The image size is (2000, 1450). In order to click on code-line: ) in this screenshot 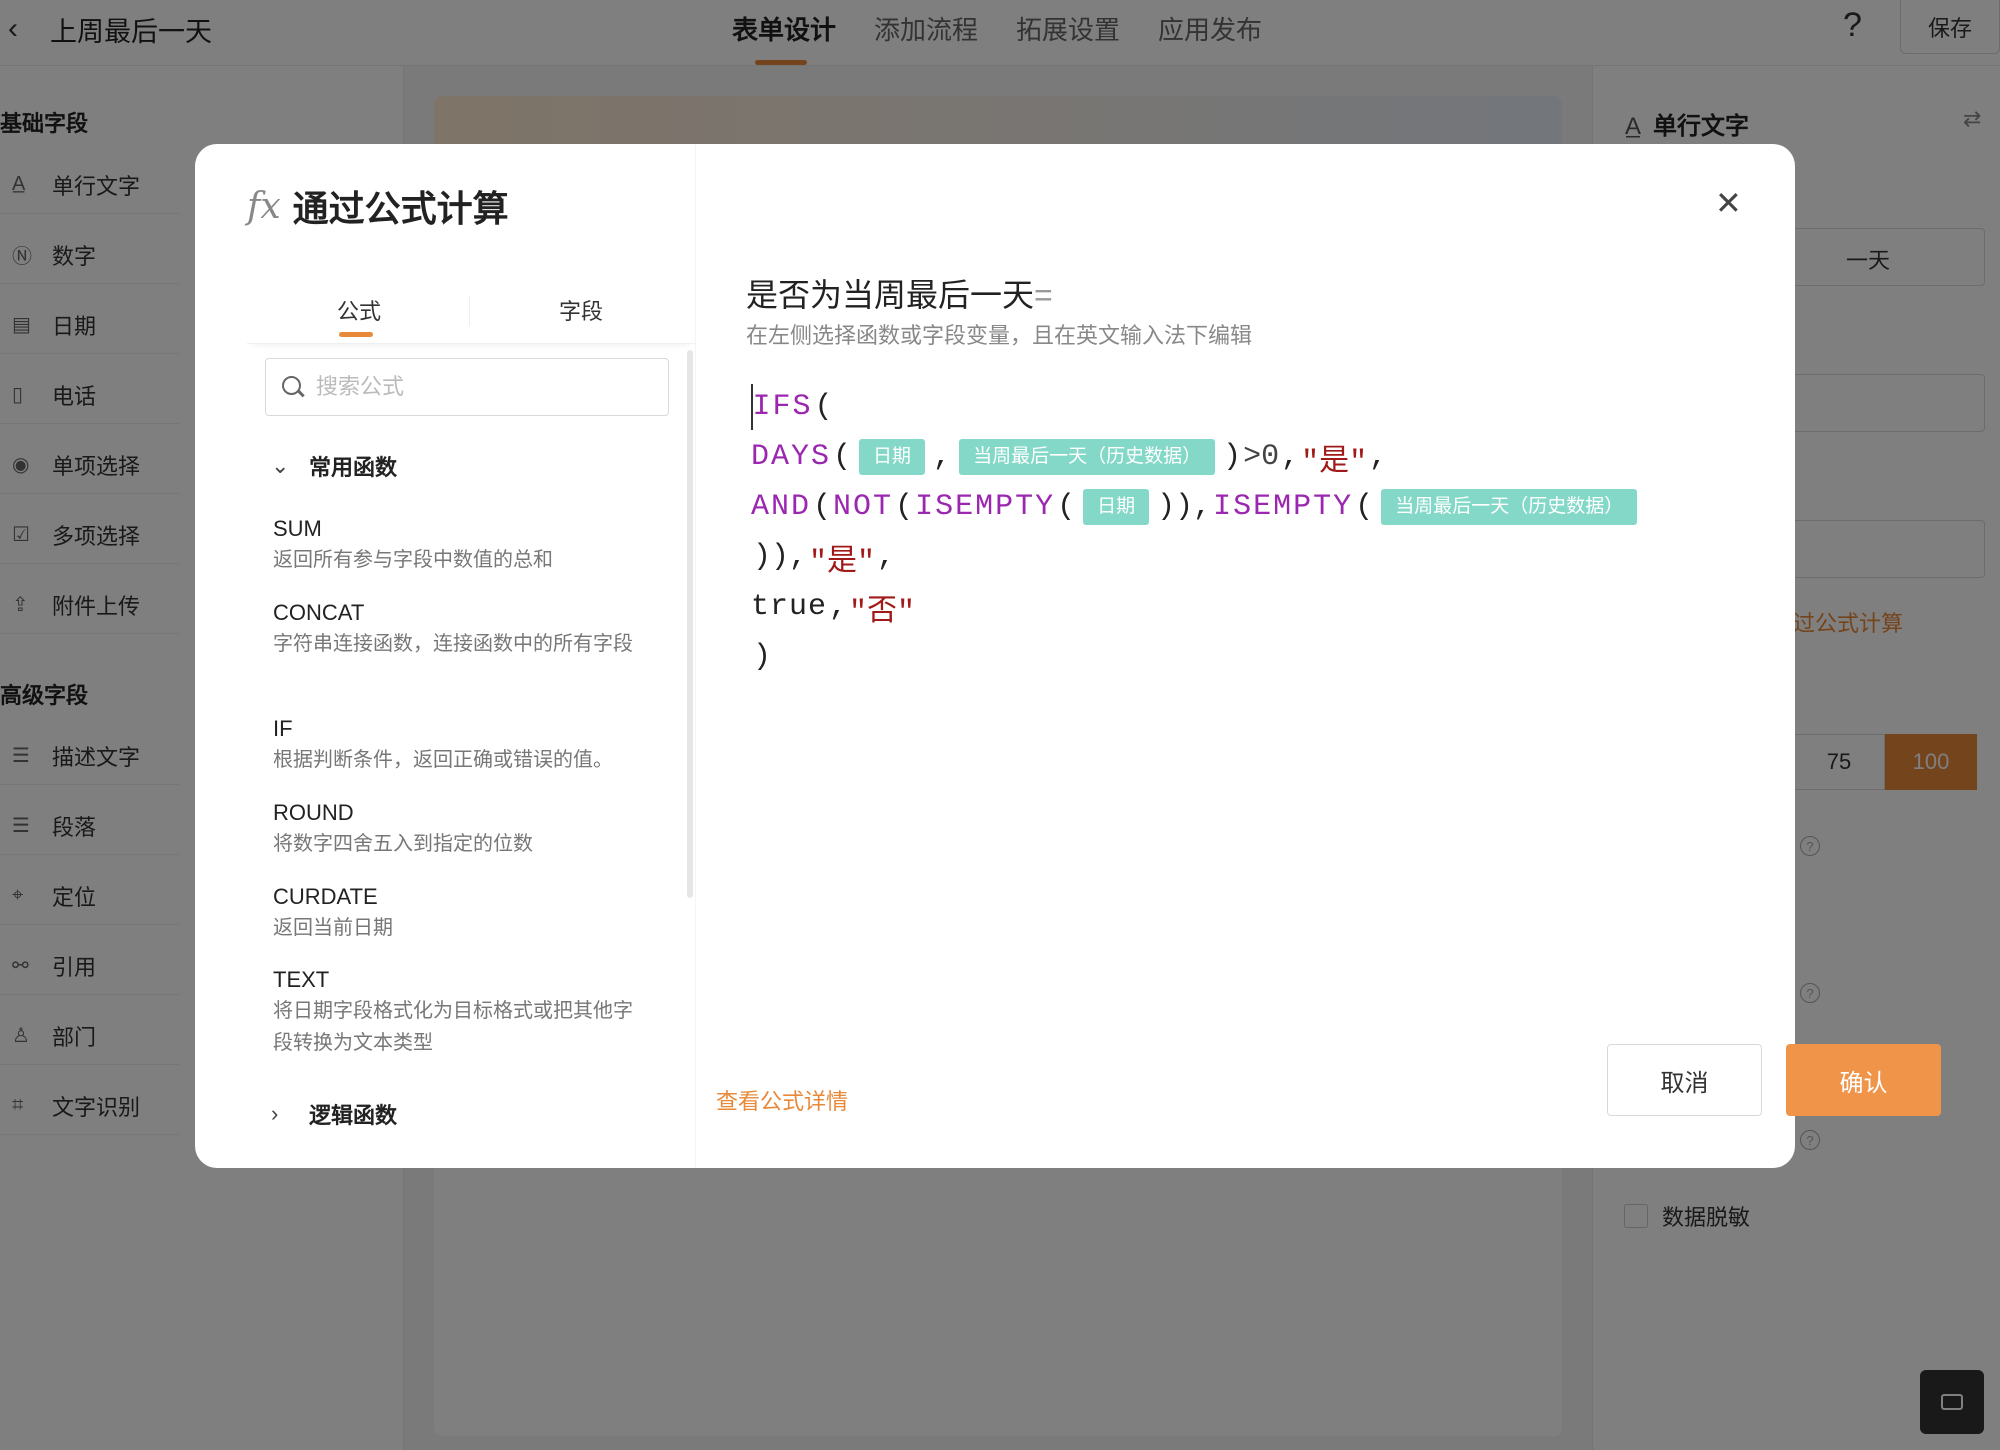, I will do `click(762, 657)`.